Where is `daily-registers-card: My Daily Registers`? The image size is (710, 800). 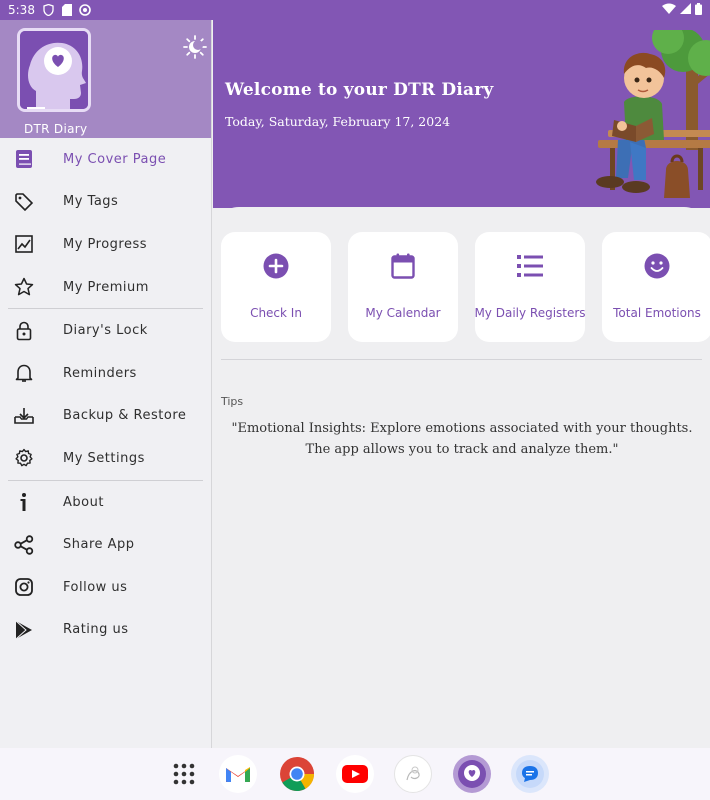 daily-registers-card: My Daily Registers is located at coordinates (530, 287).